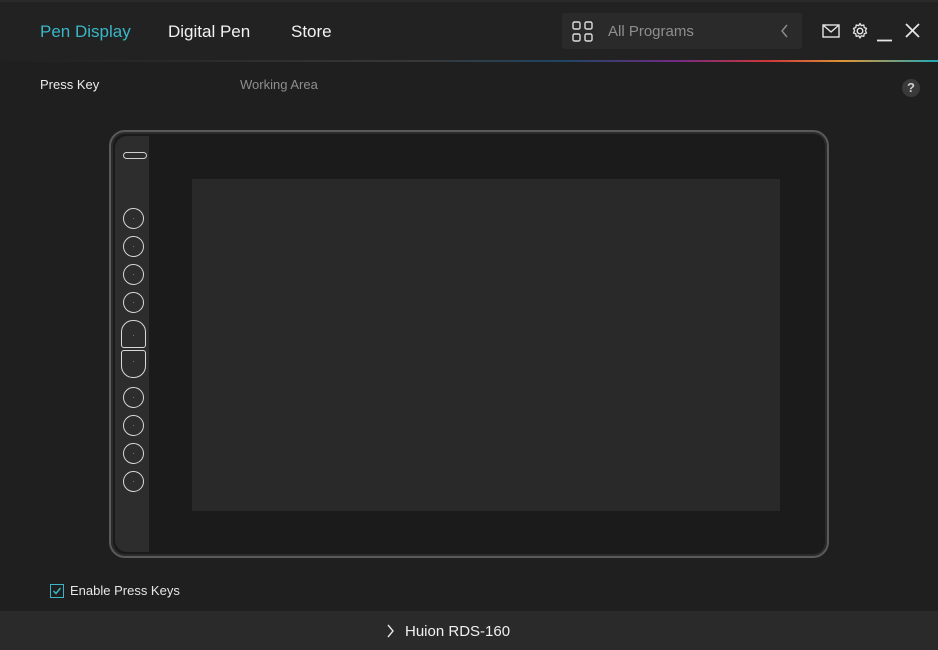 The height and width of the screenshot is (650, 938). What do you see at coordinates (912, 33) in the screenshot?
I see `close-icon` at bounding box center [912, 33].